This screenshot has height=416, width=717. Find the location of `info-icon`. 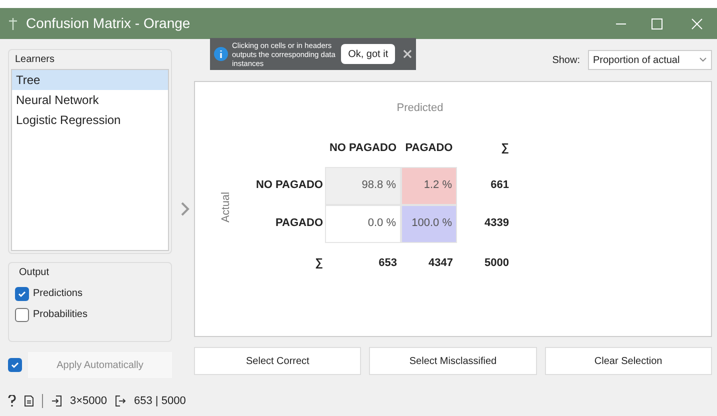

info-icon is located at coordinates (221, 54).